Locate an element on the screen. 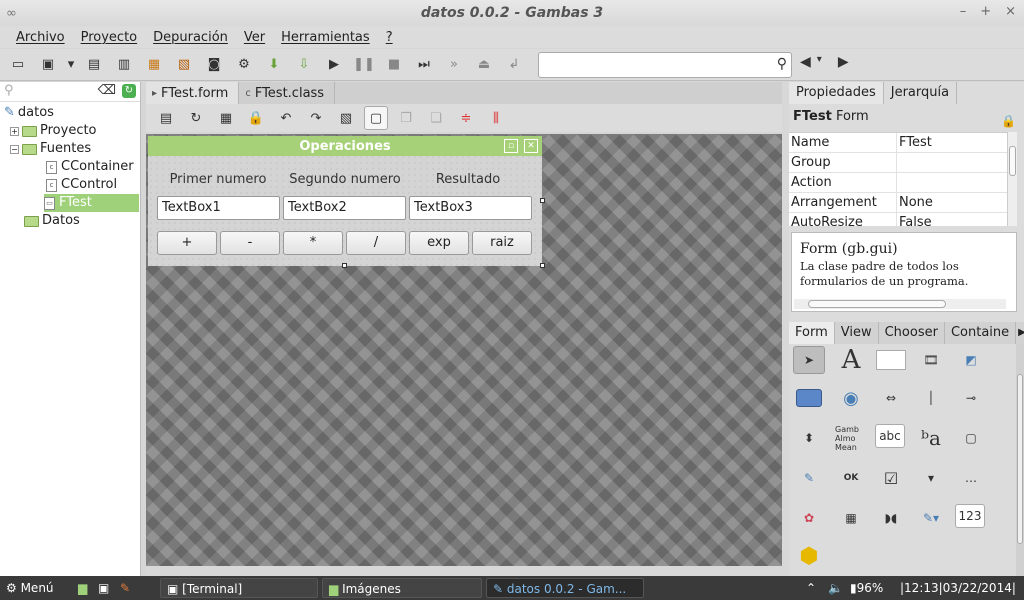 The width and height of the screenshot is (1024, 600). property-row: Name FTest is located at coordinates (903, 143).